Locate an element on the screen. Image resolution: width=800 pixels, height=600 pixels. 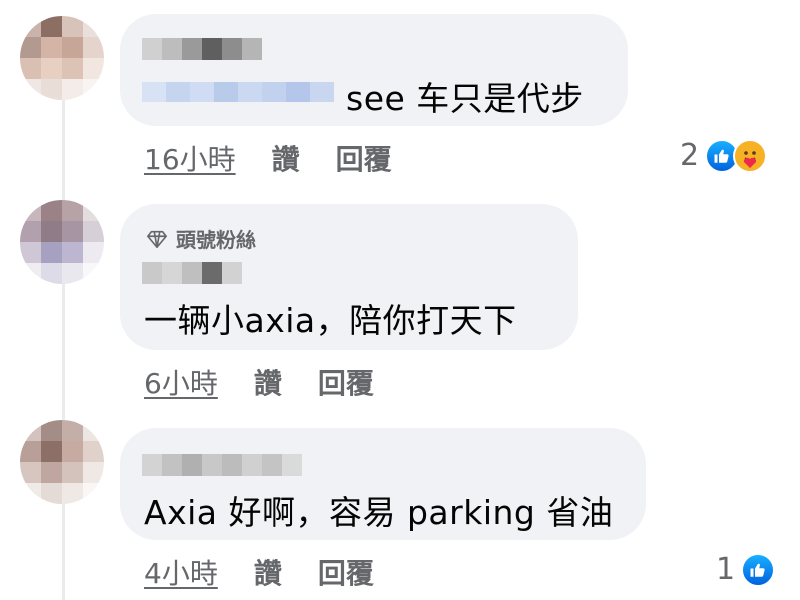
like-reaction-icon is located at coordinates (758, 569).